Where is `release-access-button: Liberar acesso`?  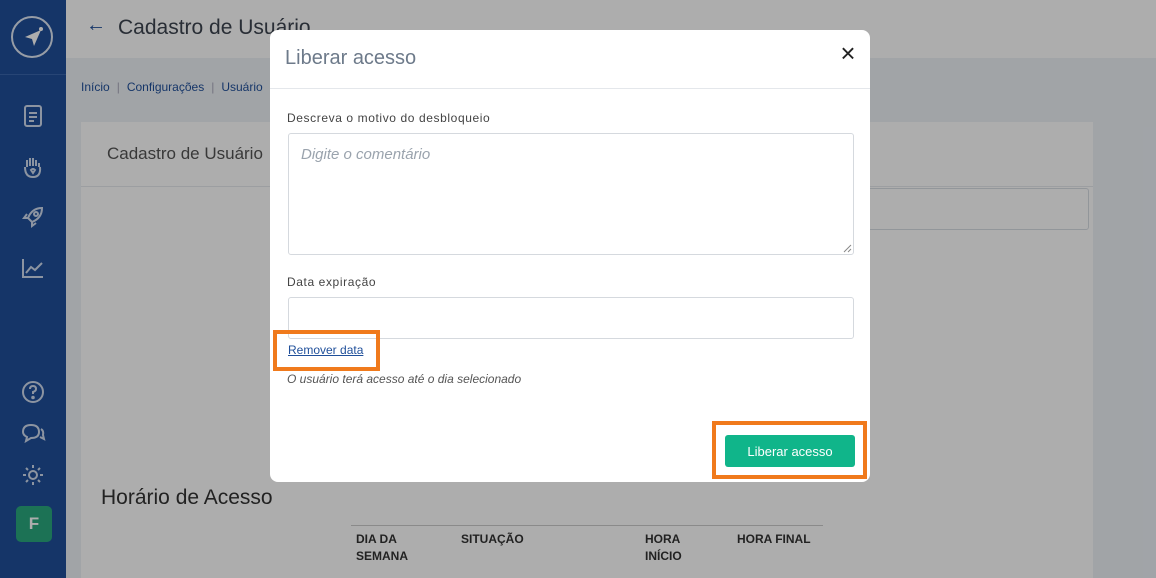 release-access-button: Liberar acesso is located at coordinates (790, 451).